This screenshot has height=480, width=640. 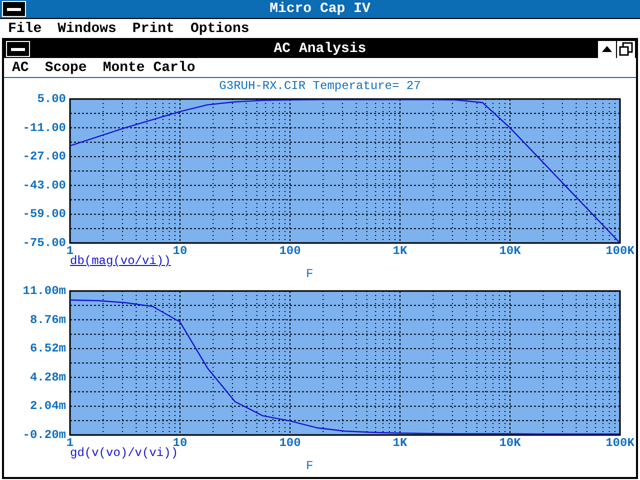 I want to click on menu-item: Scope, so click(x=65, y=68).